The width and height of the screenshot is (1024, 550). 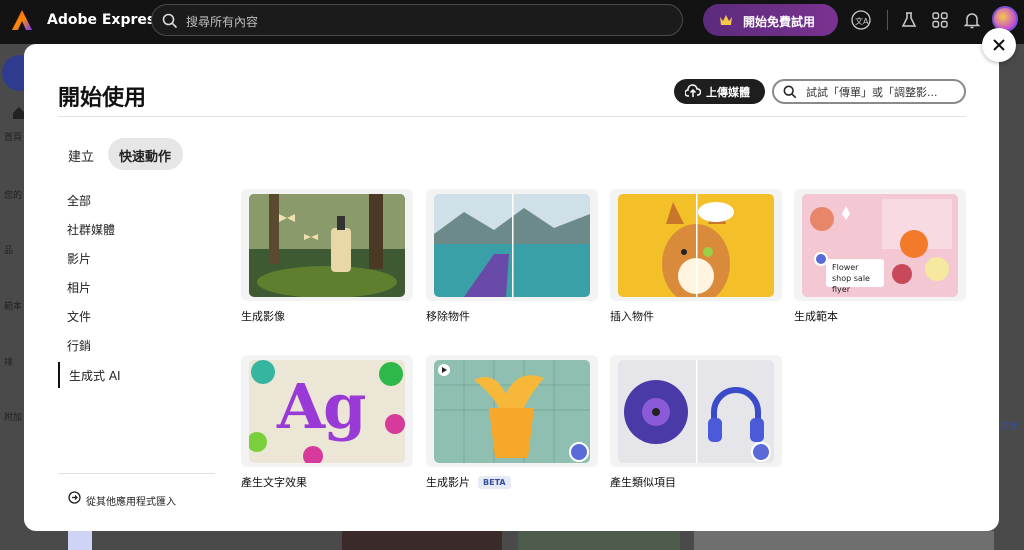 I want to click on tab-create-label: 建立, so click(x=81, y=157).